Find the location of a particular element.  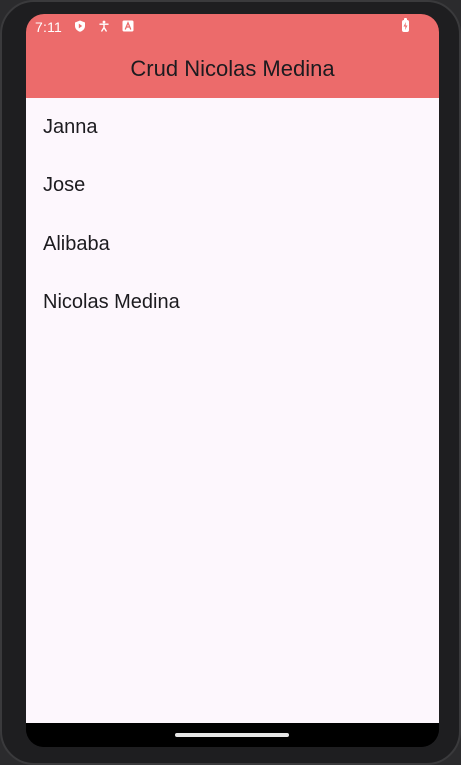

list-item: Nicolas Medina is located at coordinates (232, 303).